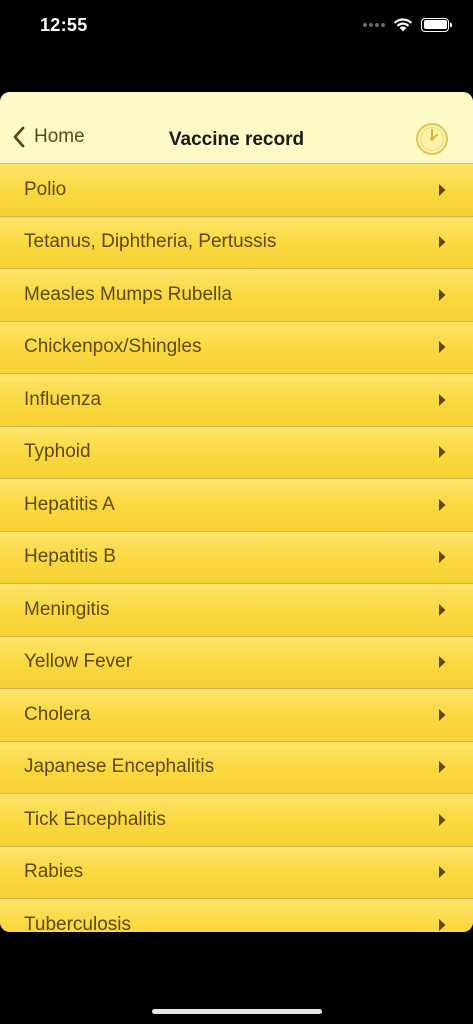  I want to click on list-item-label: Rabies, so click(54, 872).